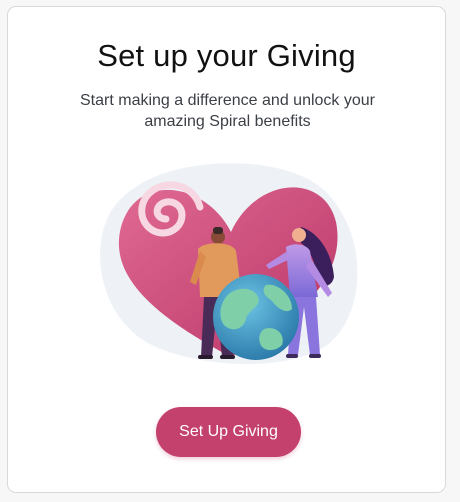  I want to click on page-title: Set up your Giving, so click(226, 55).